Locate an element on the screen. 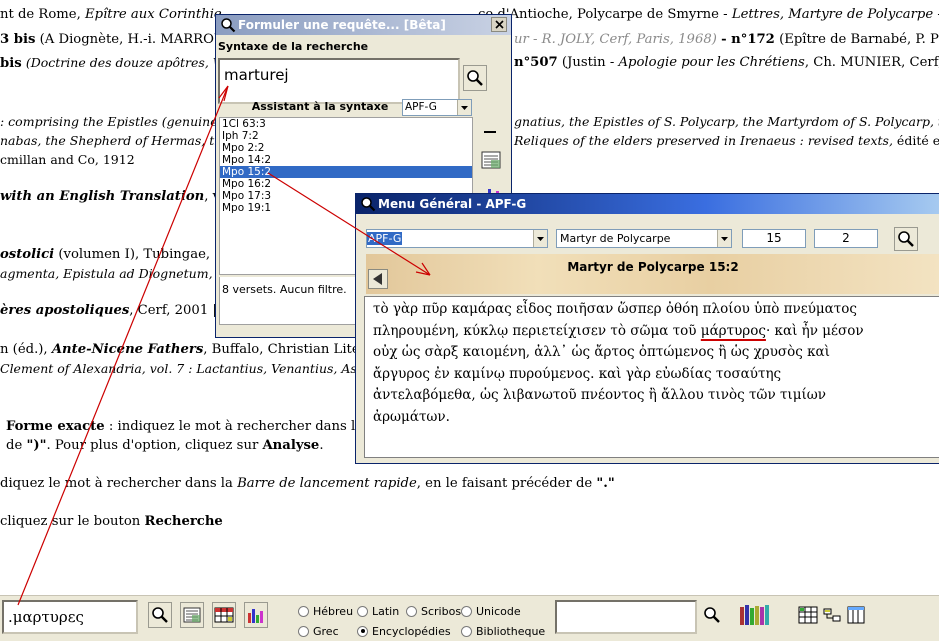 This screenshot has height=641, width=939. close-icon is located at coordinates (499, 24).